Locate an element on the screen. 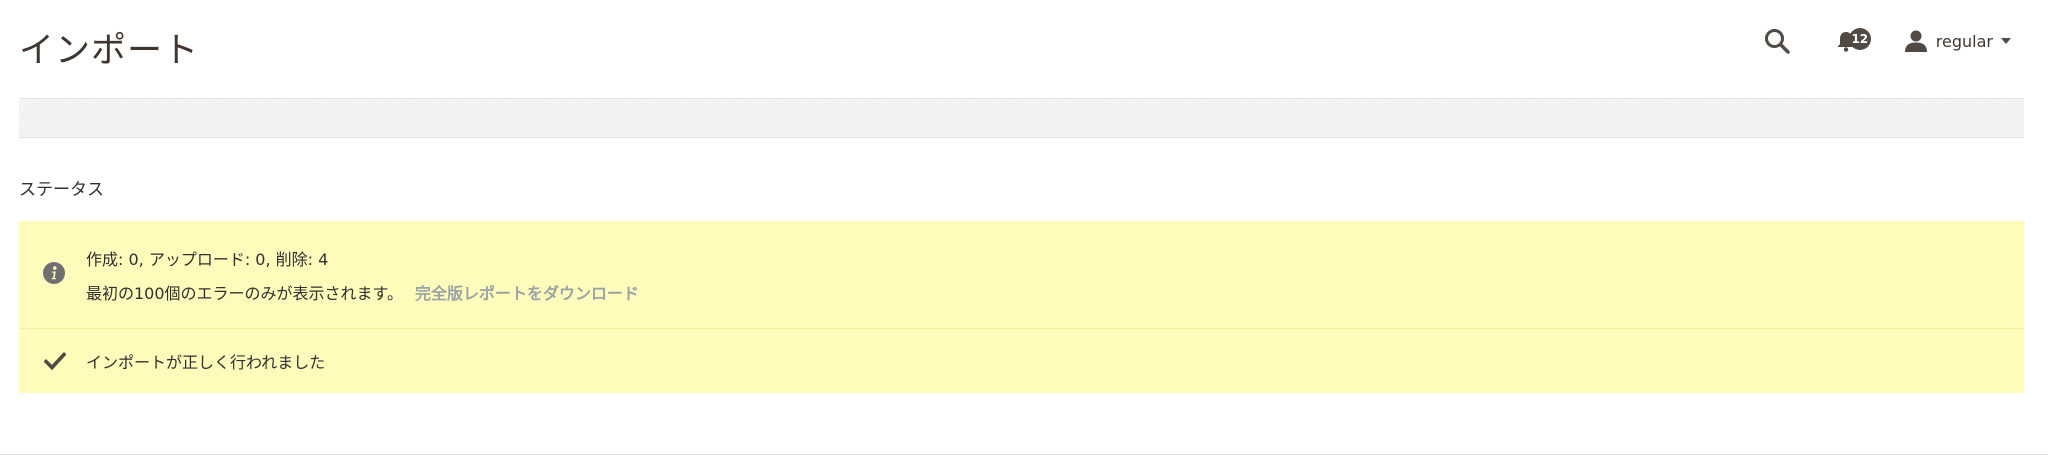 This screenshot has width=2048, height=469. user-name: regular is located at coordinates (1964, 41).